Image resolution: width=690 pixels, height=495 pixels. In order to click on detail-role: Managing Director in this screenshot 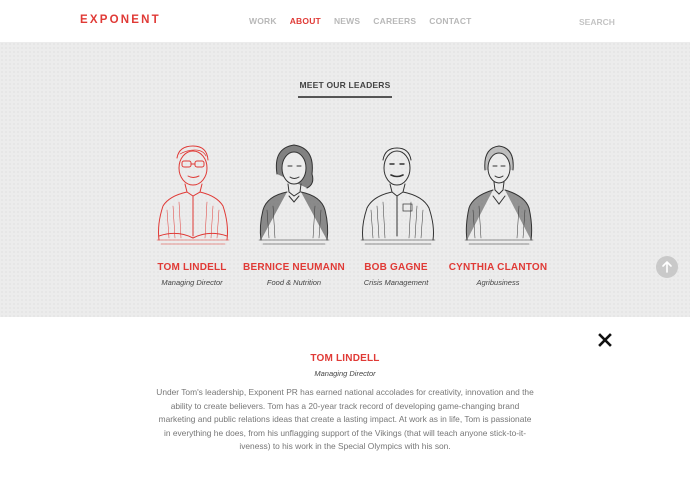, I will do `click(345, 373)`.